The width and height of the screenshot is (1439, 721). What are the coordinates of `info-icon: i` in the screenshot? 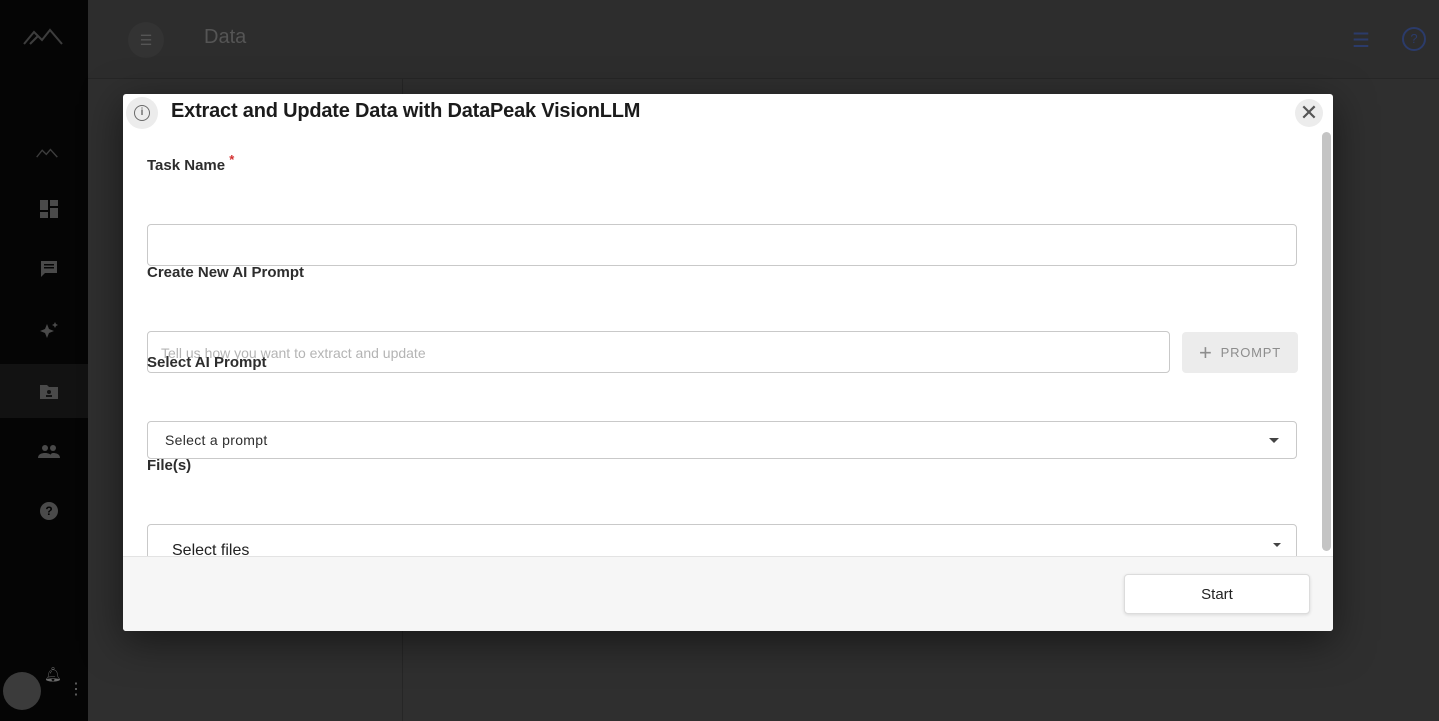 It's located at (142, 113).